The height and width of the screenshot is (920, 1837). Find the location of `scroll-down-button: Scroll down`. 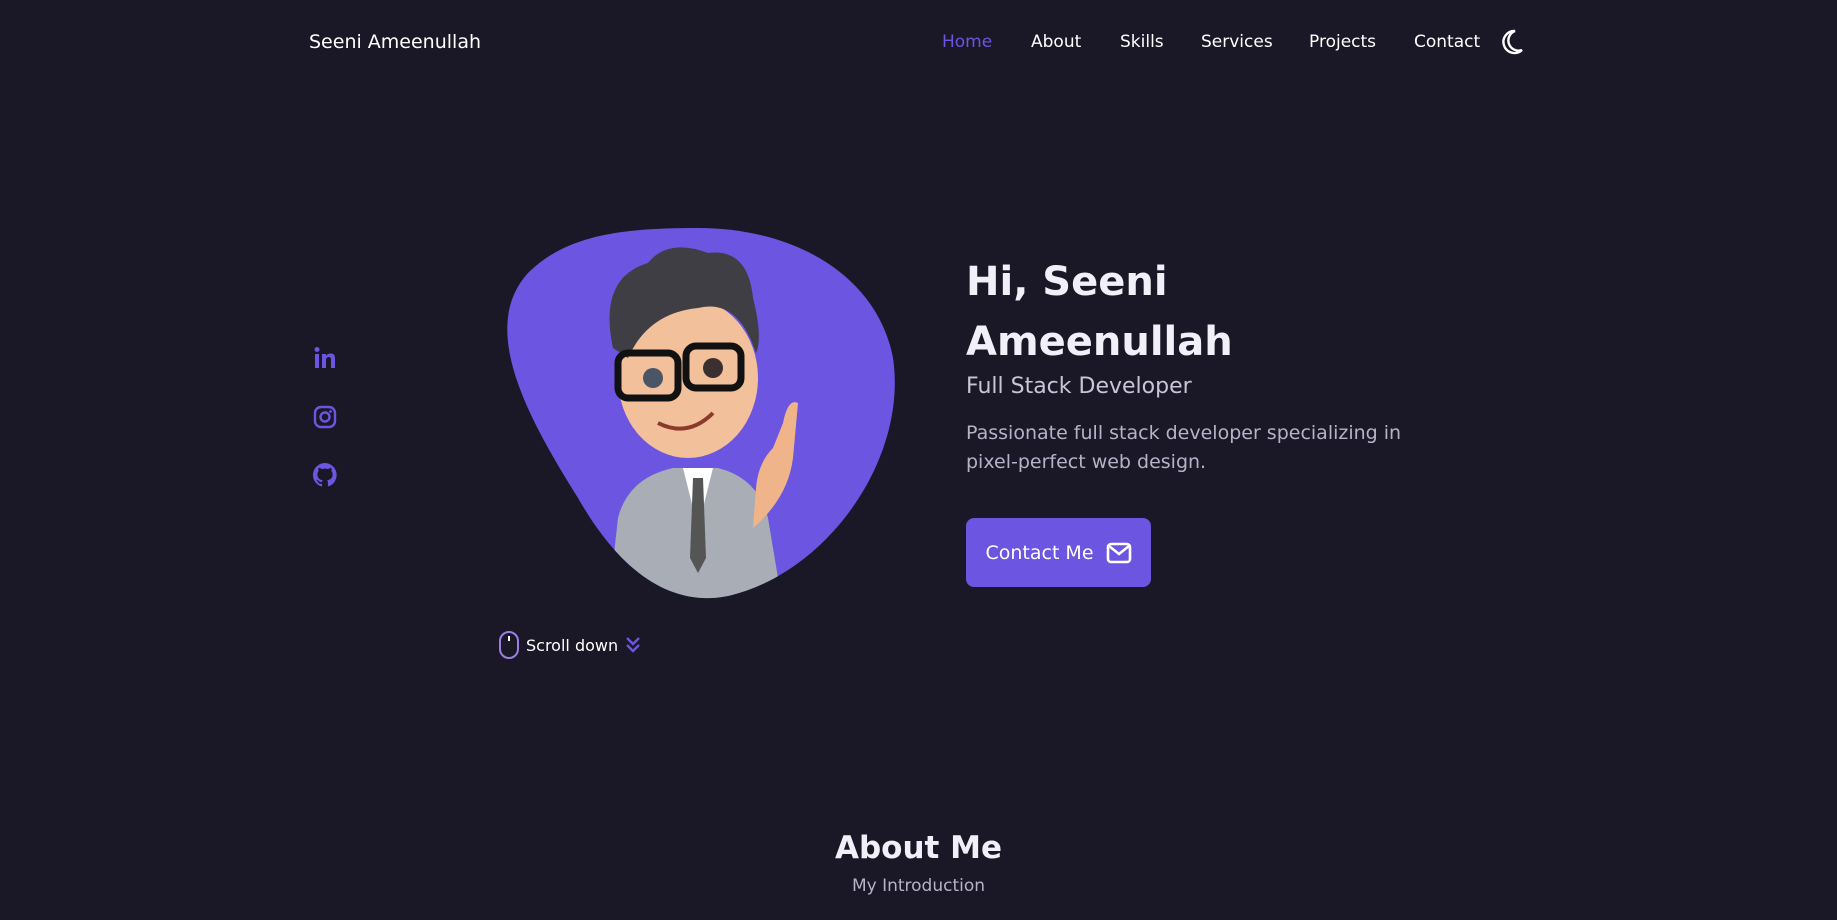

scroll-down-button: Scroll down is located at coordinates (570, 645).